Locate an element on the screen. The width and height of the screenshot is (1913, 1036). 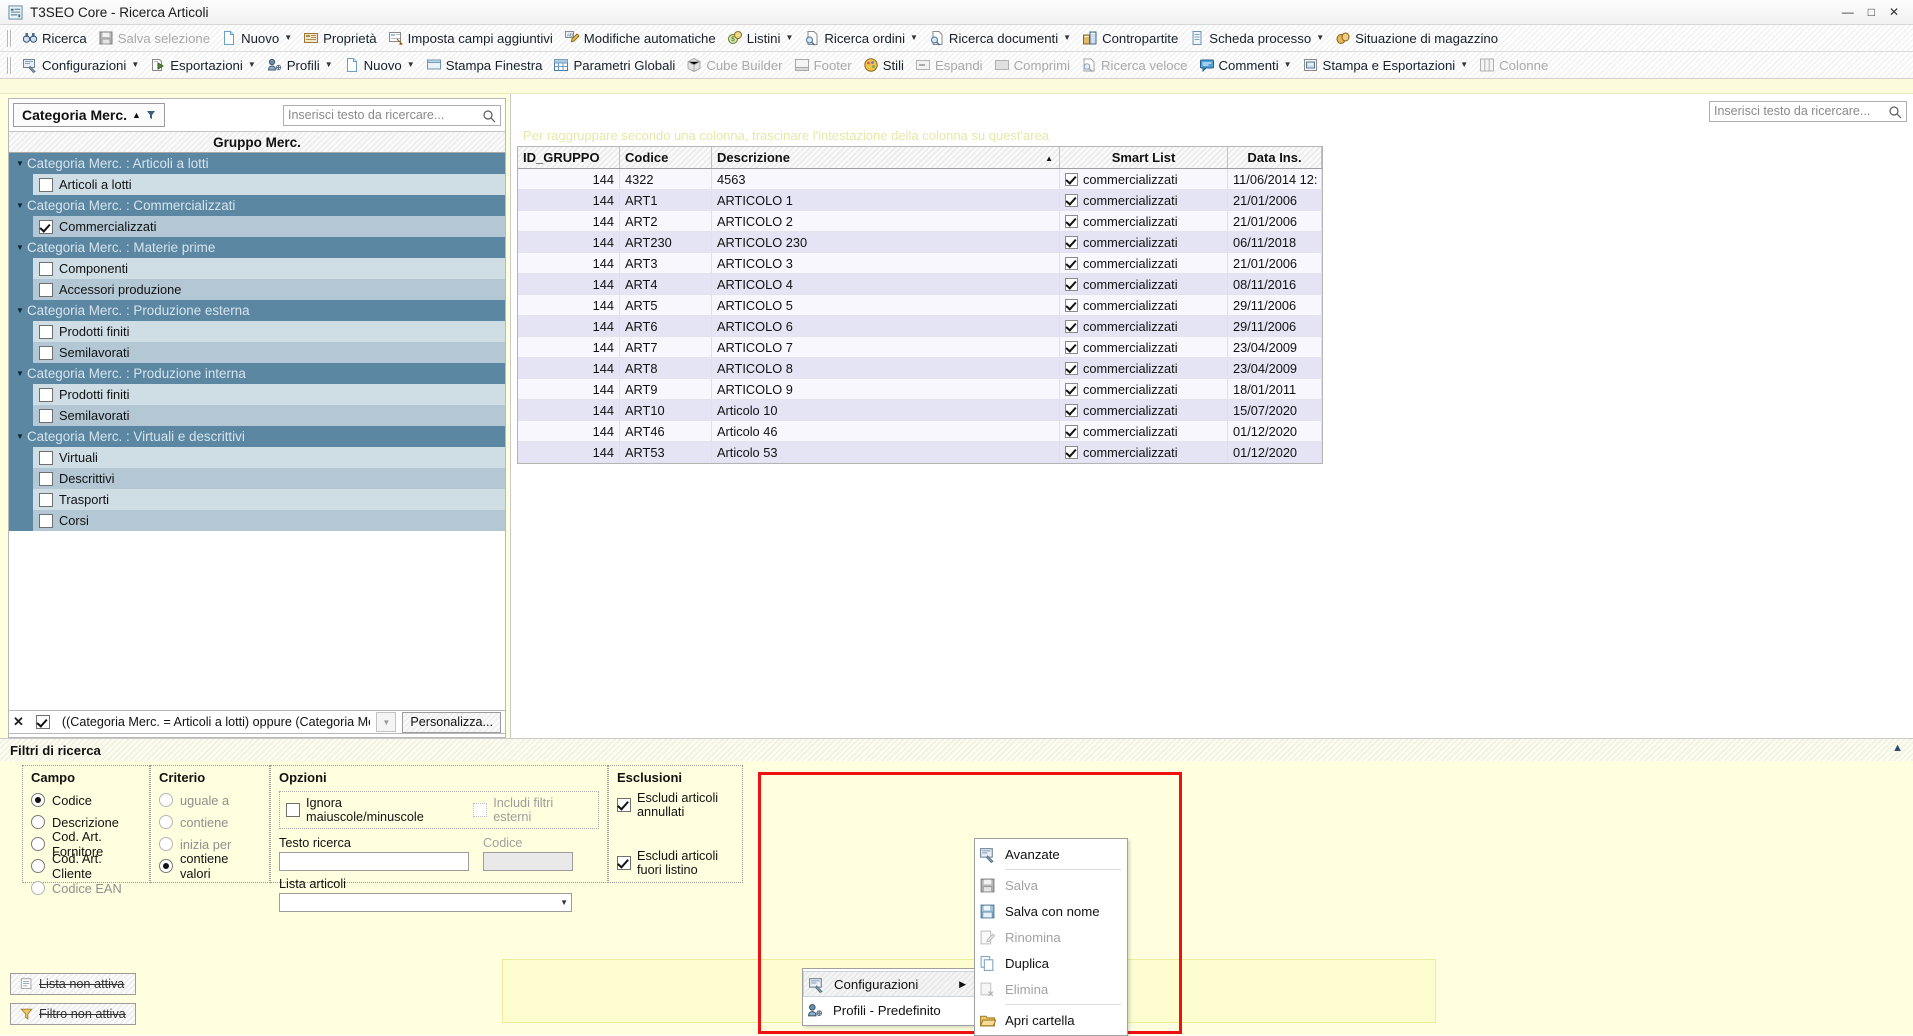
radio-contiene-valori: contiene valori is located at coordinates (210, 866).